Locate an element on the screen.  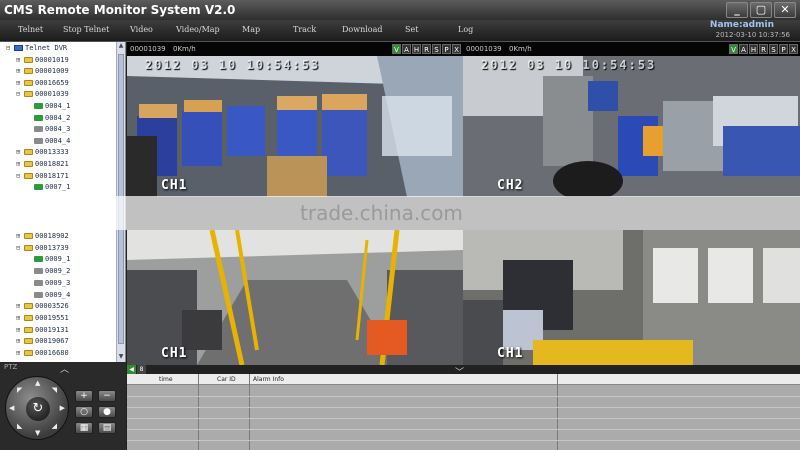
rotate-icon: ↻ is located at coordinates (38, 409).